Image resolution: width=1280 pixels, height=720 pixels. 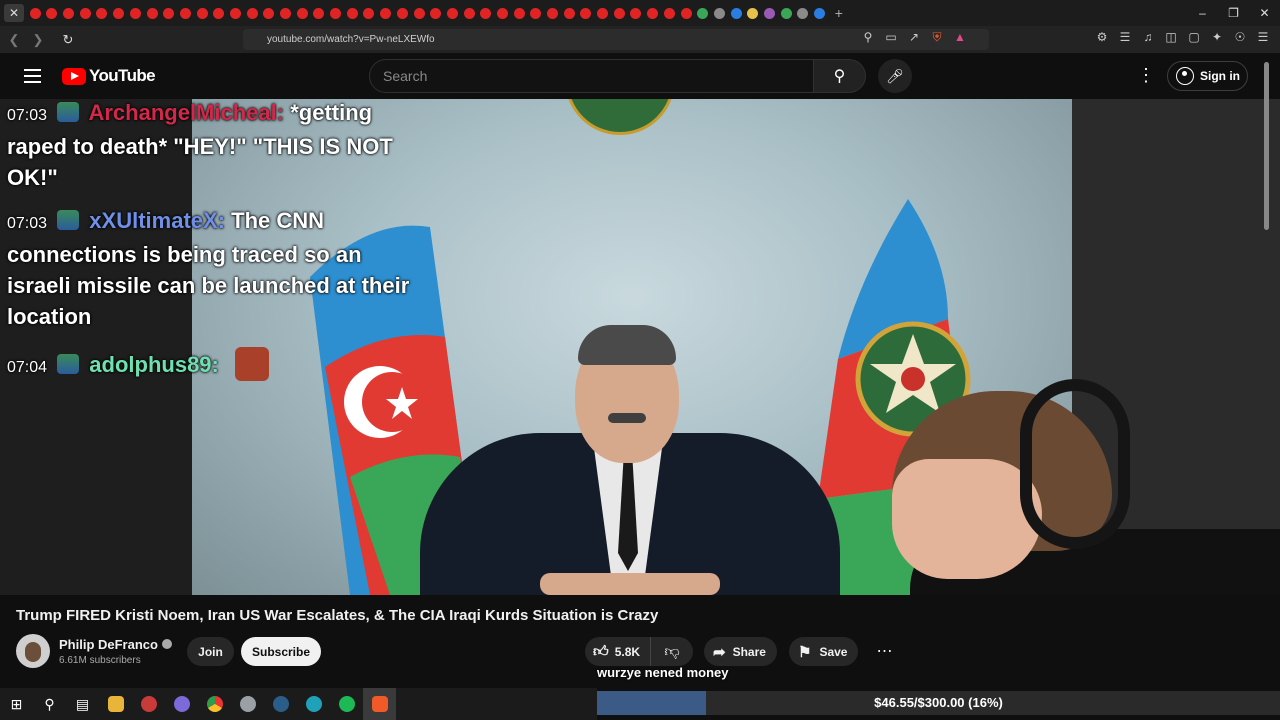 What do you see at coordinates (1148, 37) in the screenshot?
I see `music-icon: ♫` at bounding box center [1148, 37].